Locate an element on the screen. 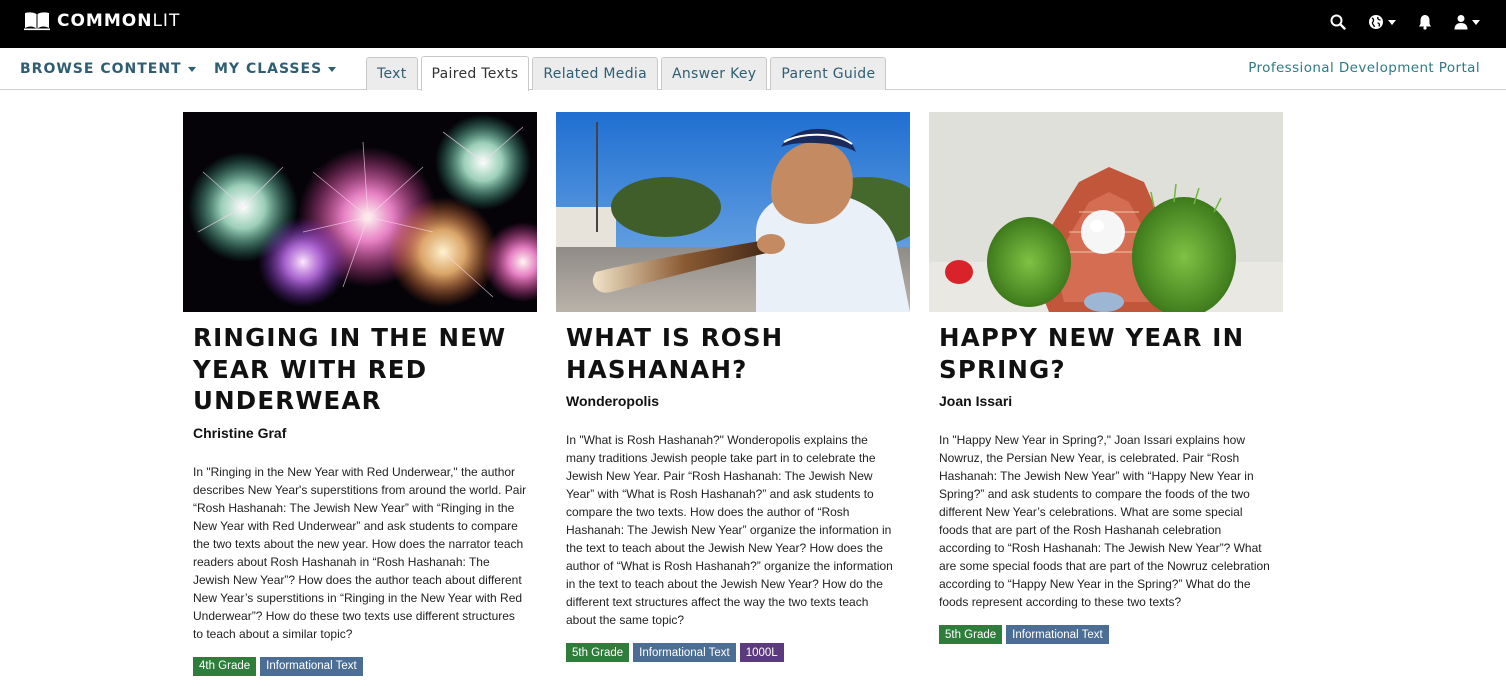 This screenshot has width=1506, height=686. globe-icon is located at coordinates (1376, 22).